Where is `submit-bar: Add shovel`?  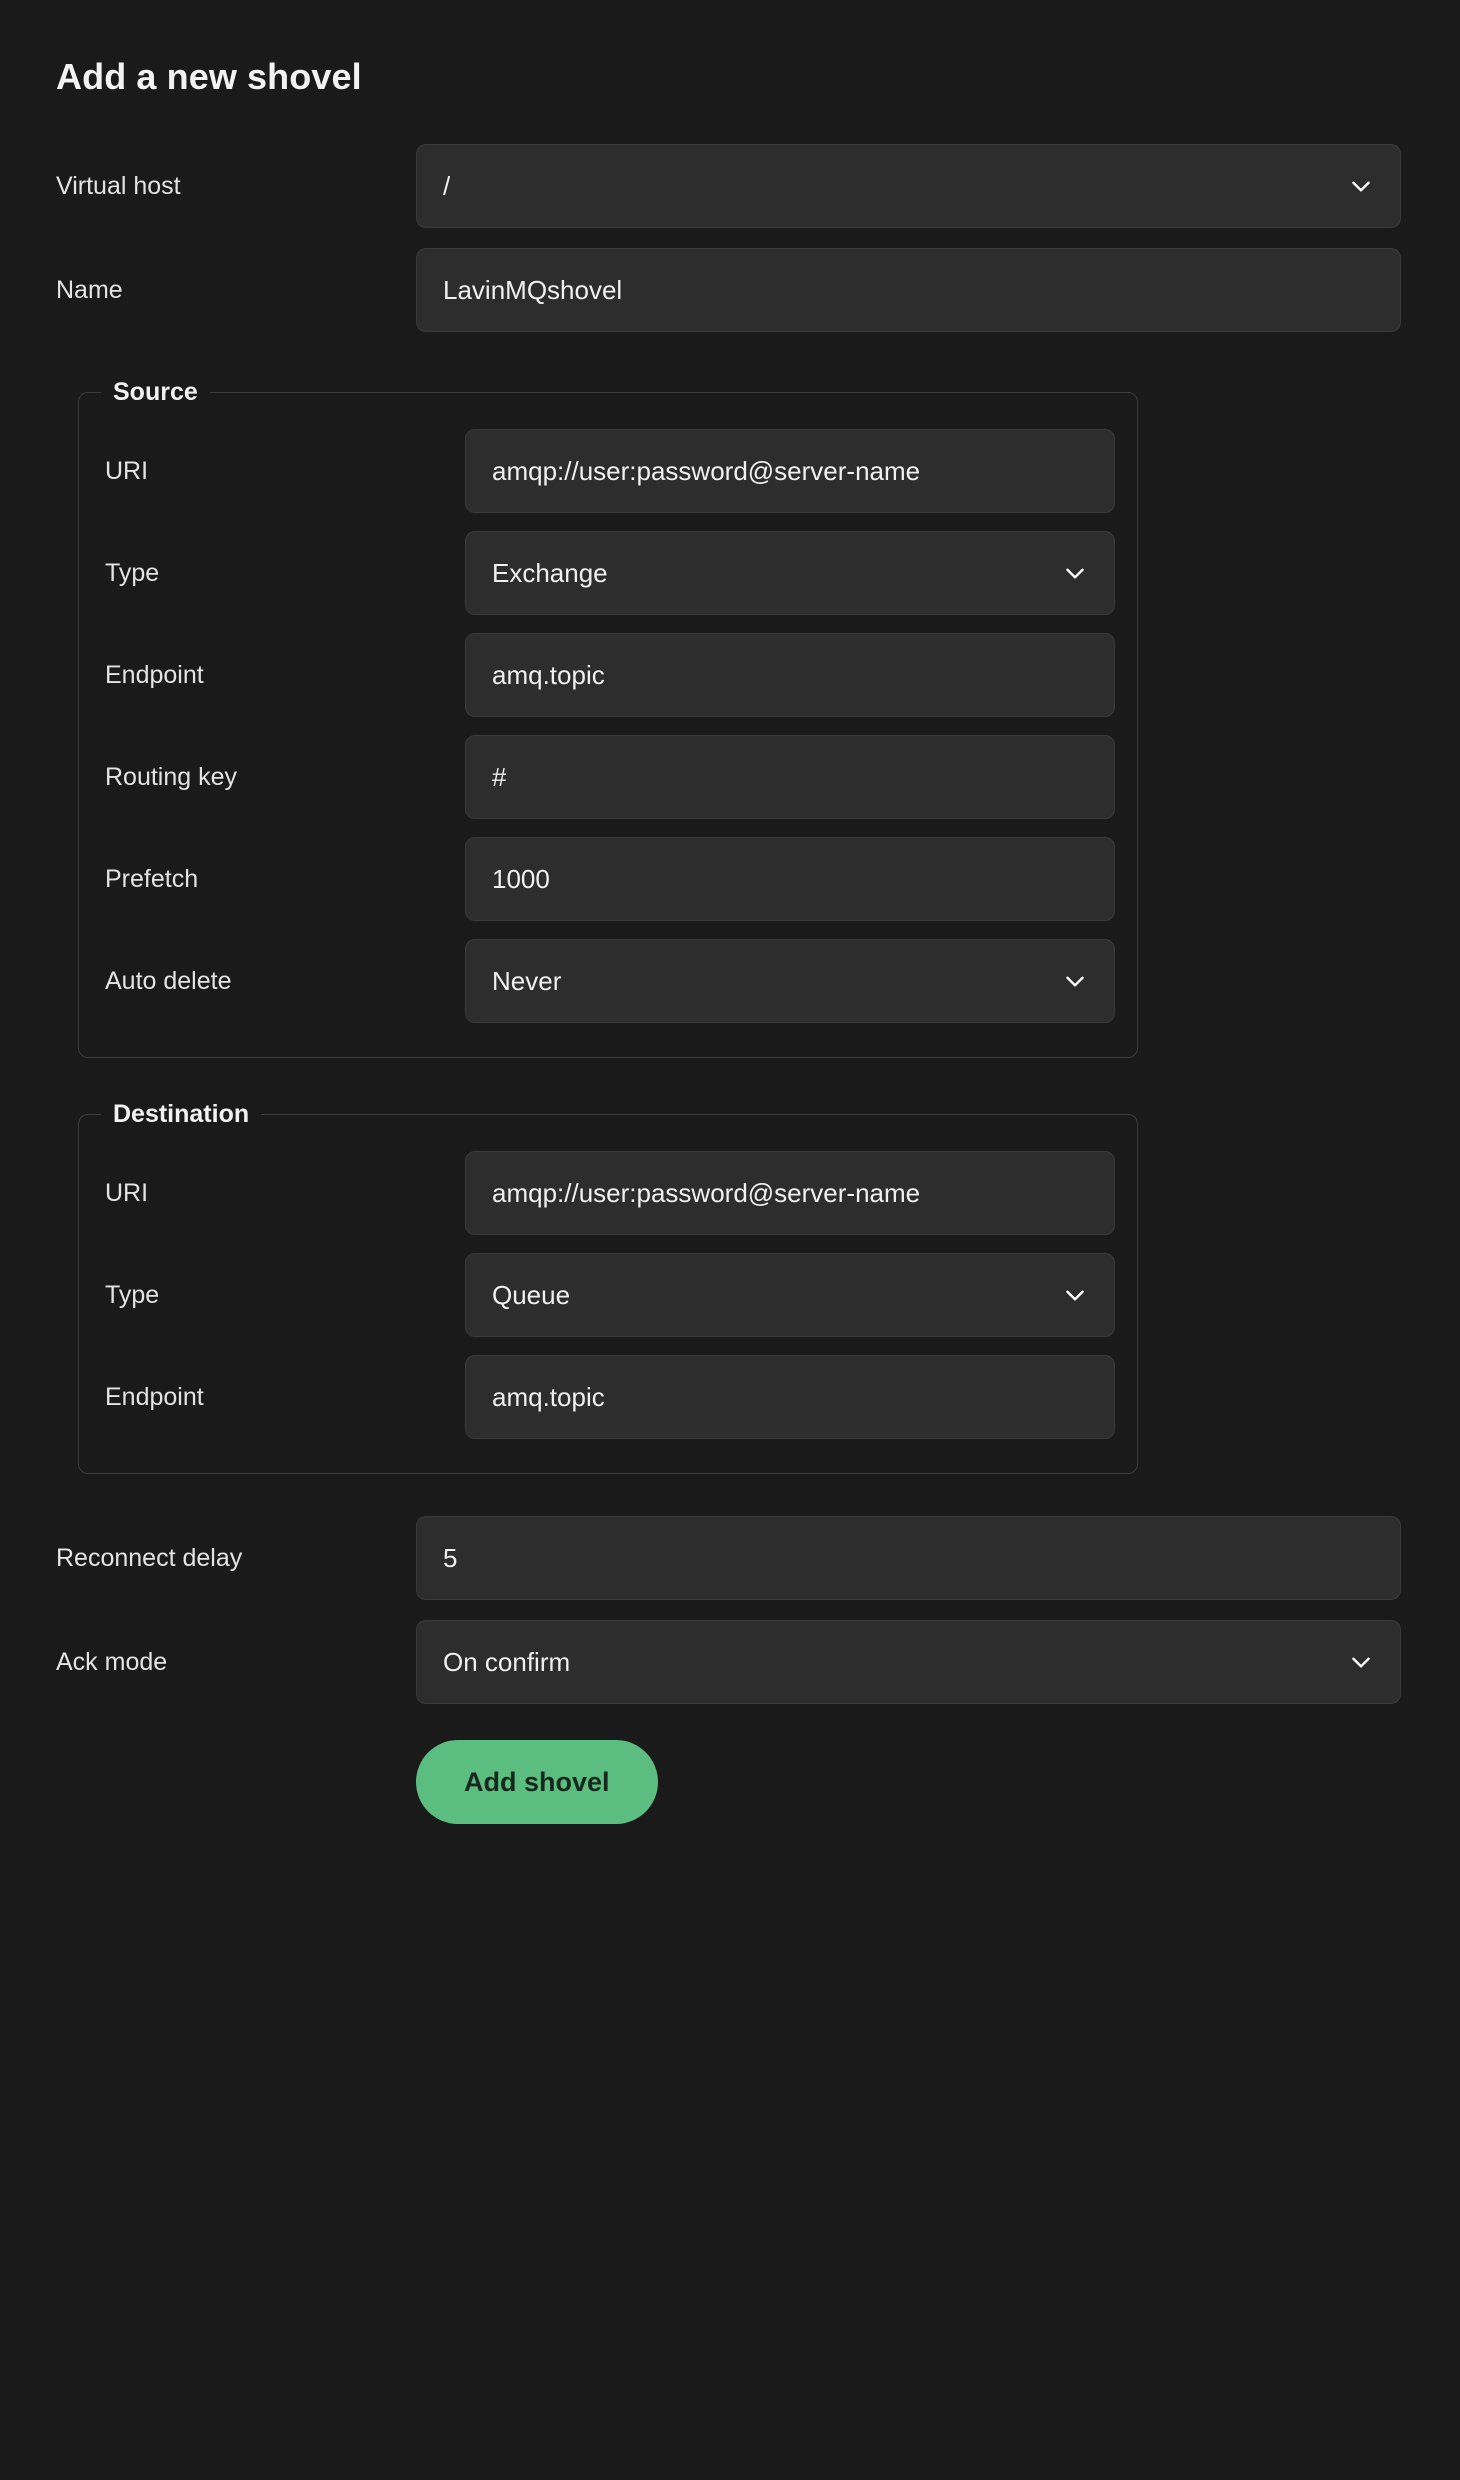
submit-bar: Add shovel is located at coordinates (938, 1782).